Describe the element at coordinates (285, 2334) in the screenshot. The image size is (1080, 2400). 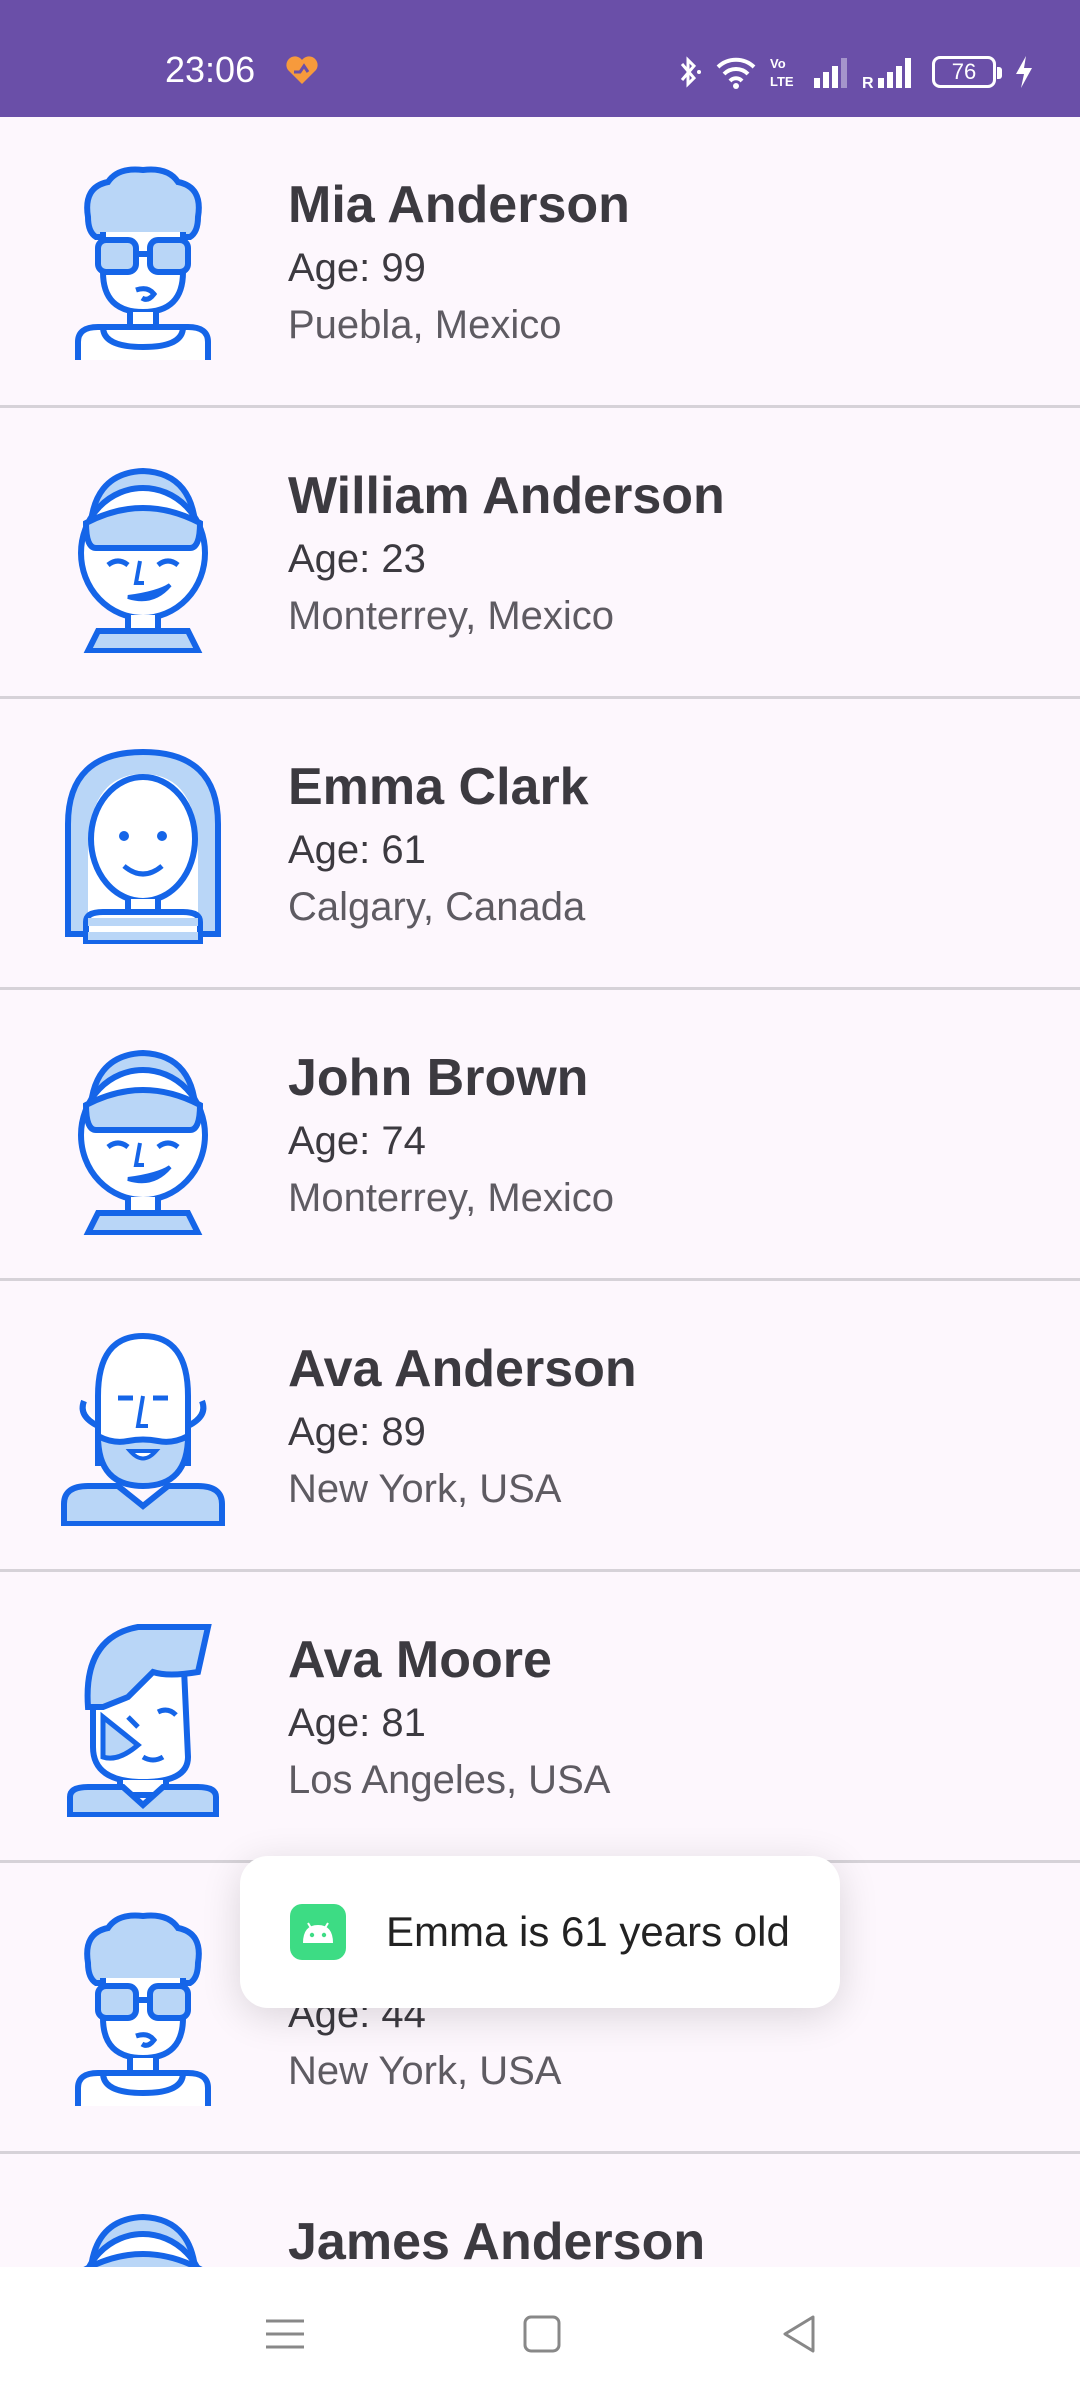
I see `menu-icon` at that location.